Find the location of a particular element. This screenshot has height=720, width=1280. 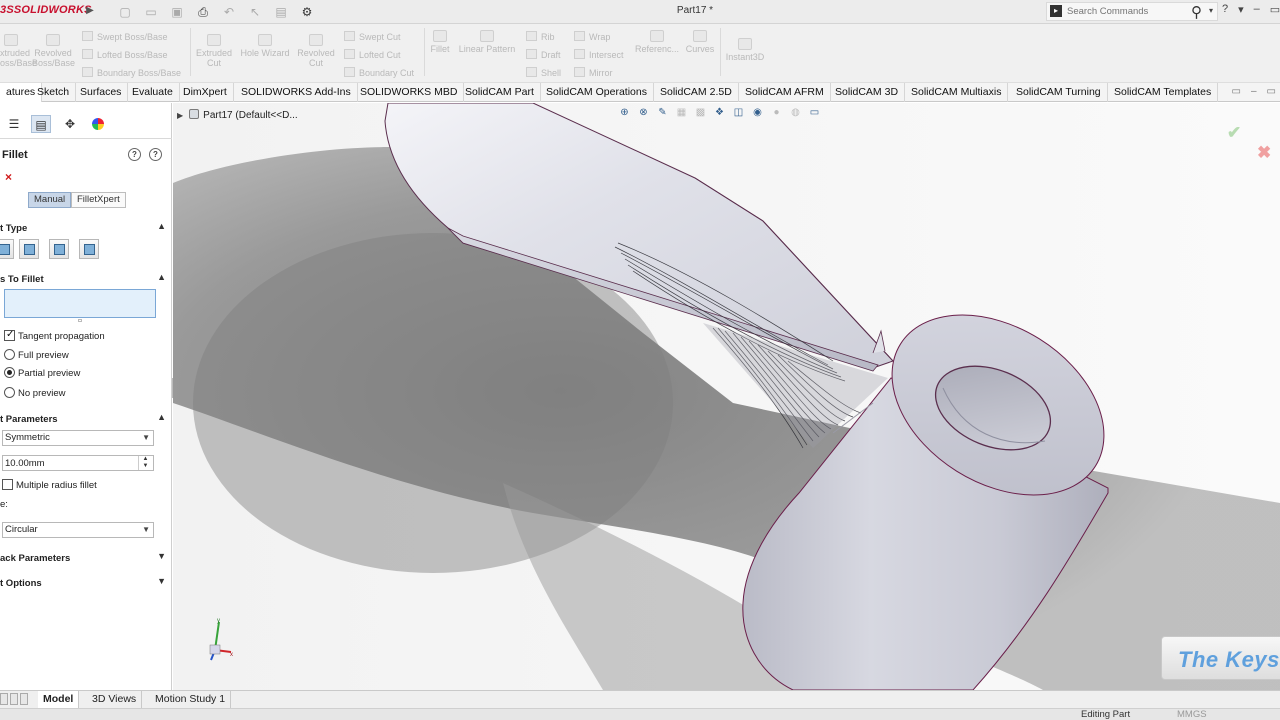

apply-scene-icon: ◍ is located at coordinates (795, 113).